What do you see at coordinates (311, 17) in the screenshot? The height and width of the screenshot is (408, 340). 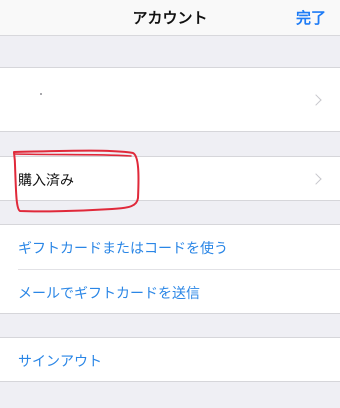 I see `done-button: 完了` at bounding box center [311, 17].